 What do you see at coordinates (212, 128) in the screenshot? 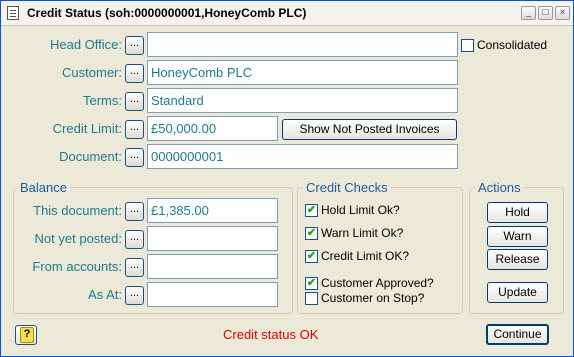
I see `credit-limit-field: £50,000.00` at bounding box center [212, 128].